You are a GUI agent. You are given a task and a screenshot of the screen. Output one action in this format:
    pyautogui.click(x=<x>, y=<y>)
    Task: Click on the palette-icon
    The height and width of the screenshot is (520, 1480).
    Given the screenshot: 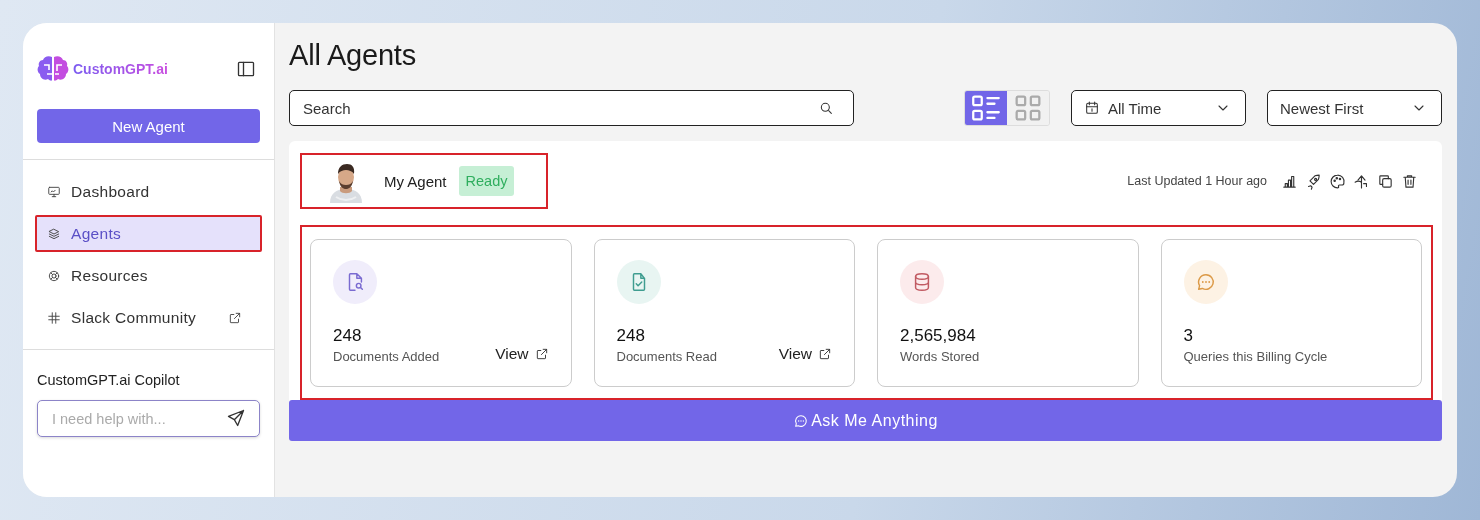 What is the action you would take?
    pyautogui.click(x=1337, y=181)
    